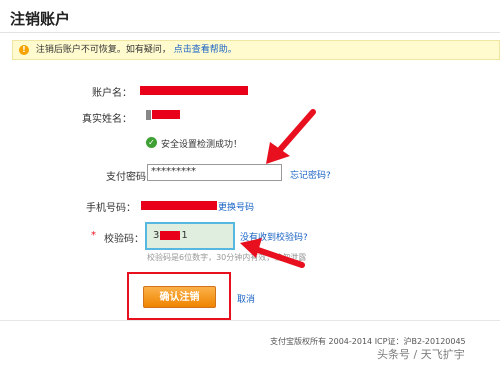  I want to click on footer-divider, so click(250, 320).